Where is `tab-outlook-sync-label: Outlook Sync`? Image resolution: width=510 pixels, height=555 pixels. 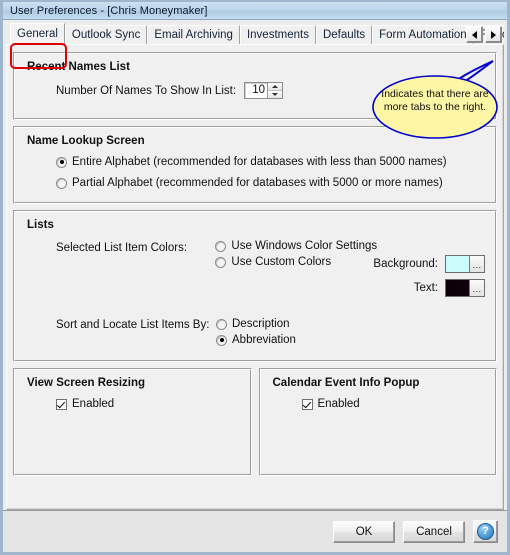 tab-outlook-sync-label: Outlook Sync is located at coordinates (106, 35).